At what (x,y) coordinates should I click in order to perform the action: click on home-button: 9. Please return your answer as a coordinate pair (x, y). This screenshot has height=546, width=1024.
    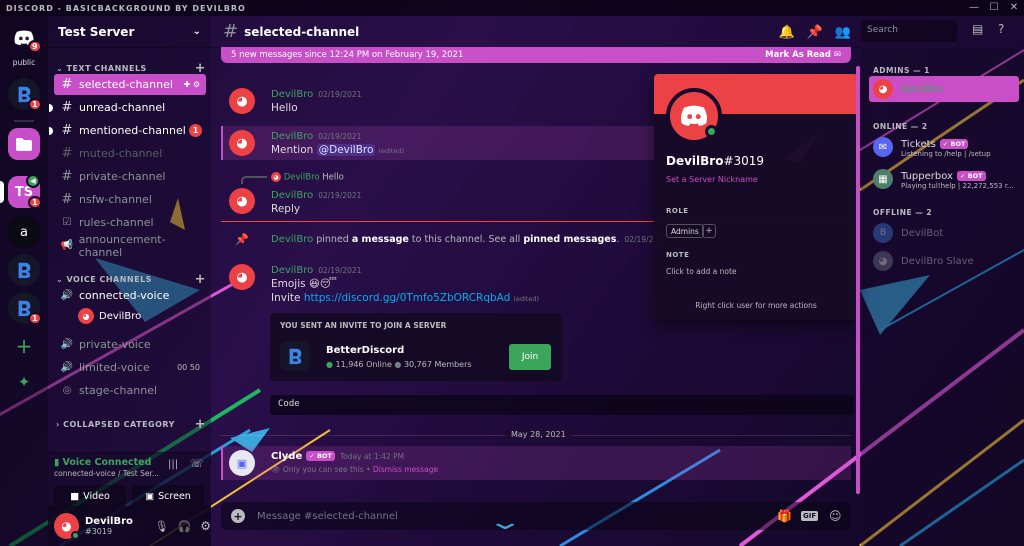
    Looking at the image, I should click on (25, 38).